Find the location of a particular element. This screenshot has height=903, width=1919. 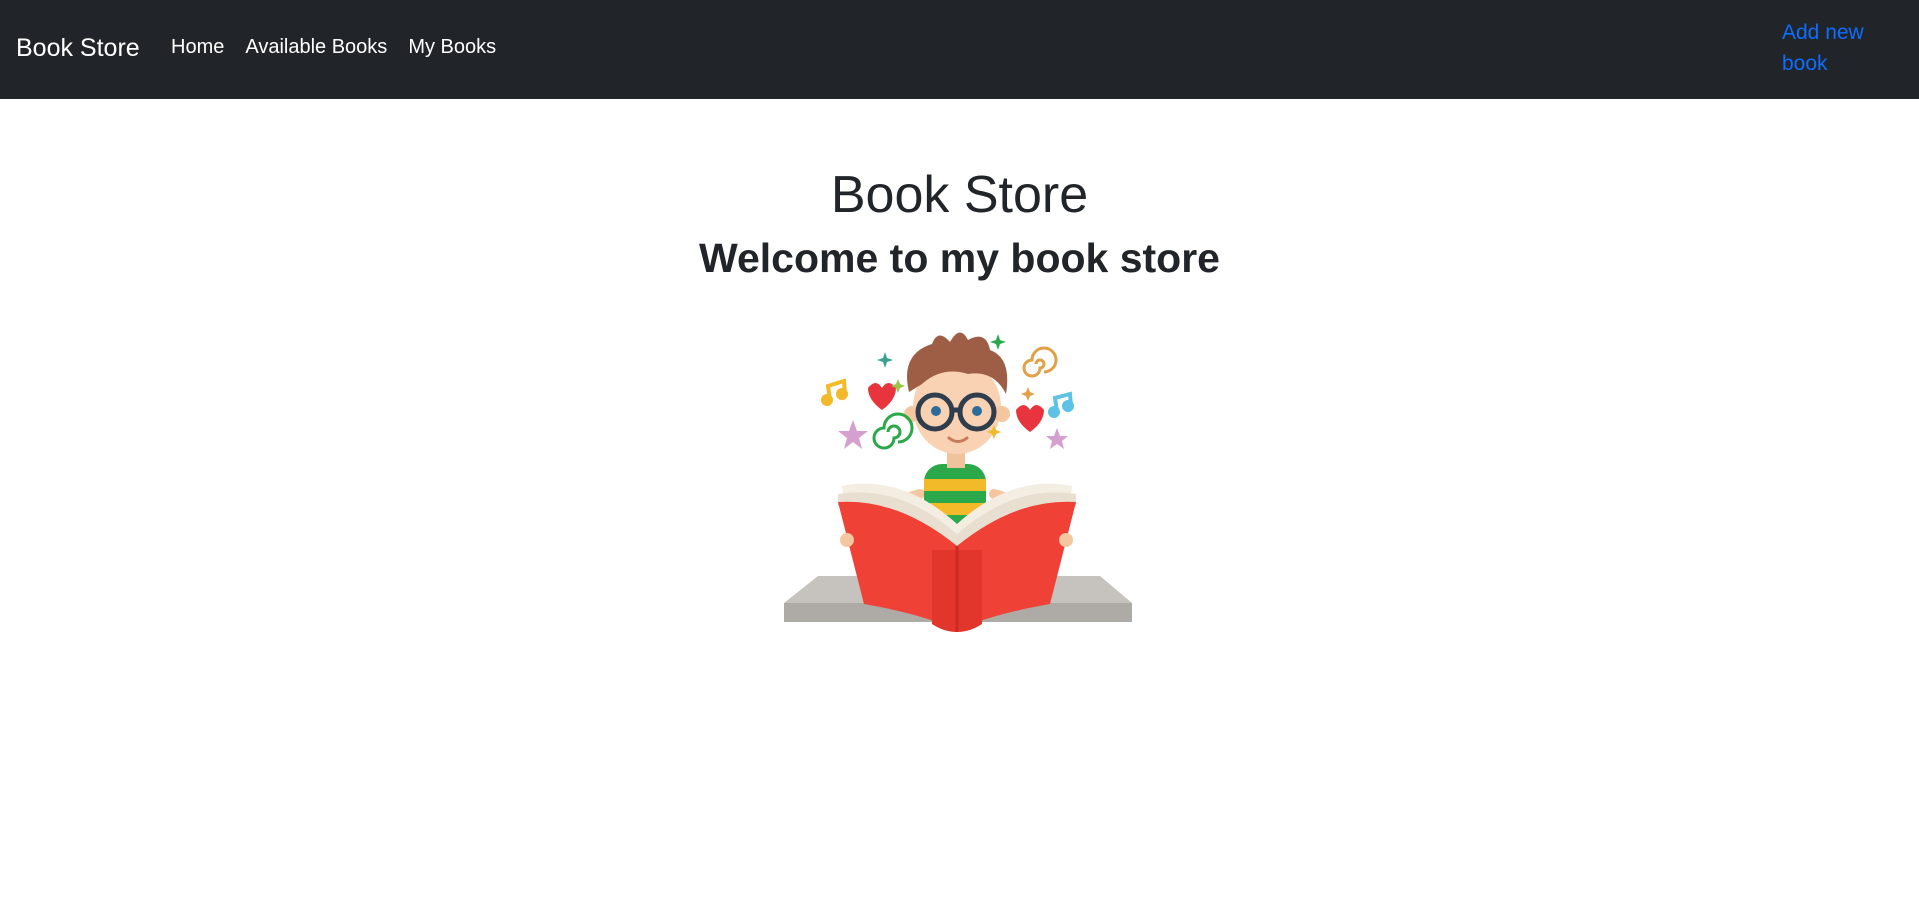

nav-link-my-books: My Books is located at coordinates (452, 47).